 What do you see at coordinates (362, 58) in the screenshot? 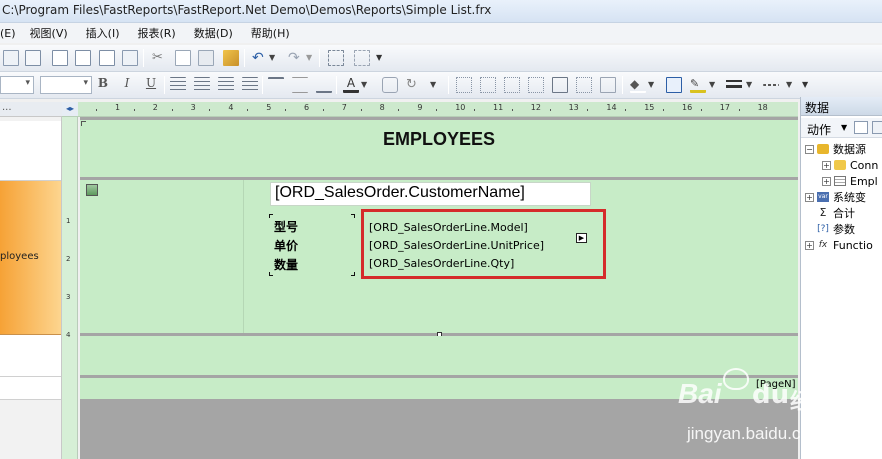
I see `ungroup-icon` at bounding box center [362, 58].